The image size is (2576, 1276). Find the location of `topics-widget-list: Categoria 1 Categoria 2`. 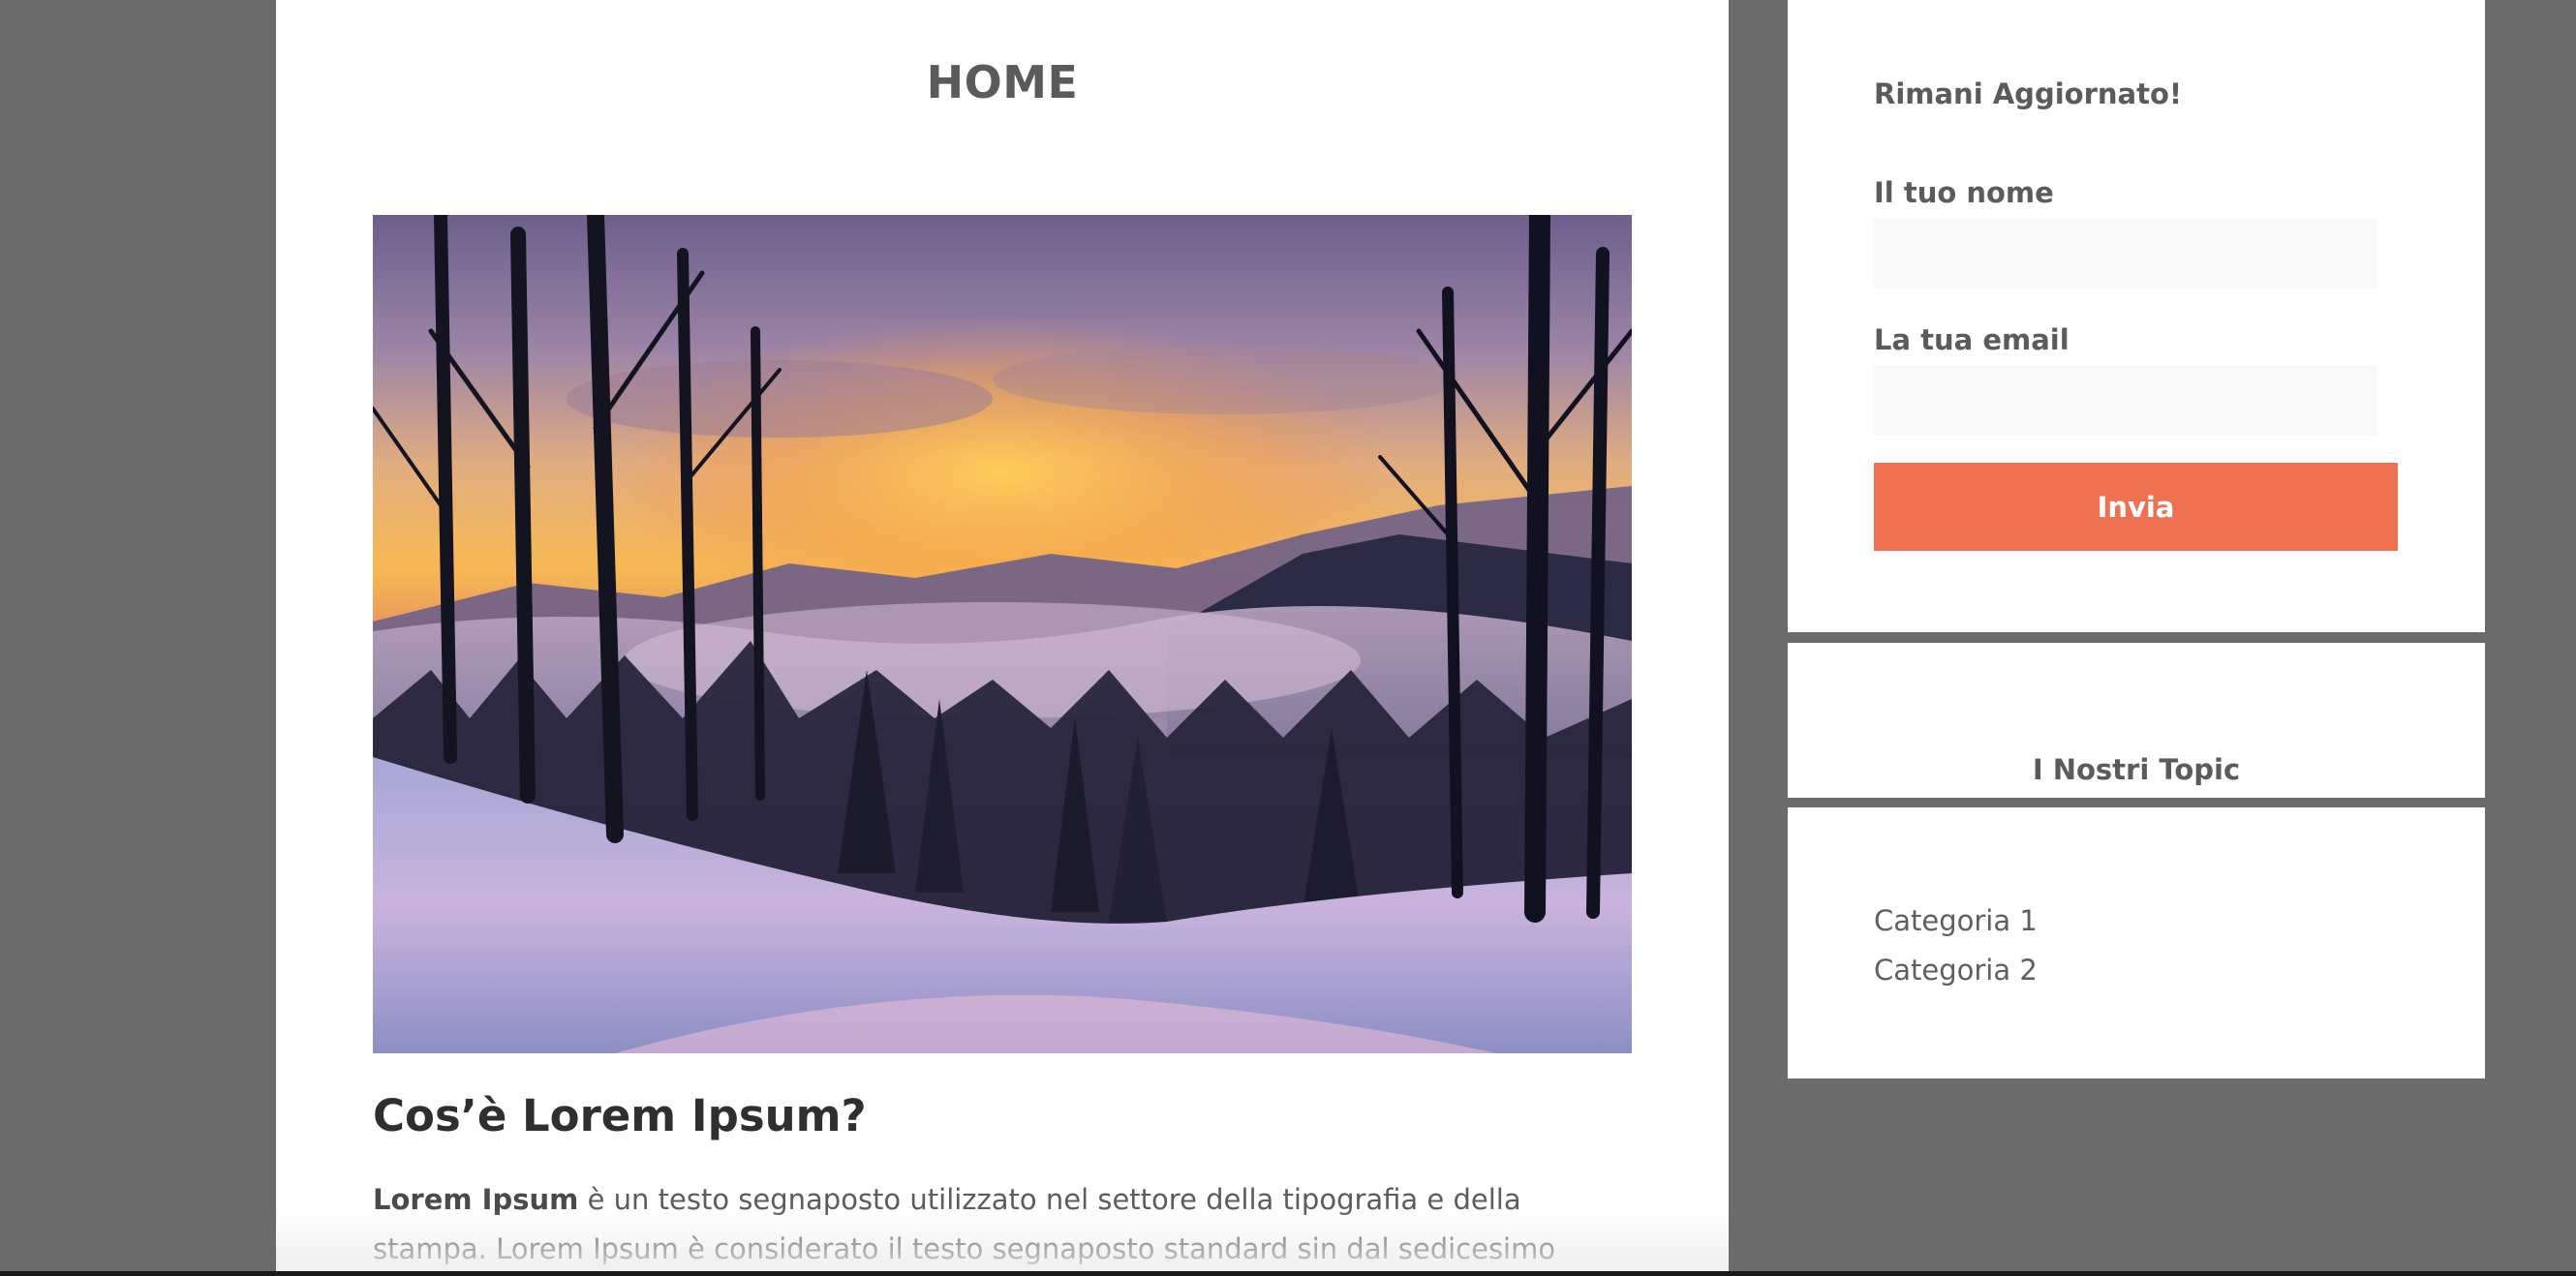

topics-widget-list: Categoria 1 Categoria 2 is located at coordinates (2136, 943).